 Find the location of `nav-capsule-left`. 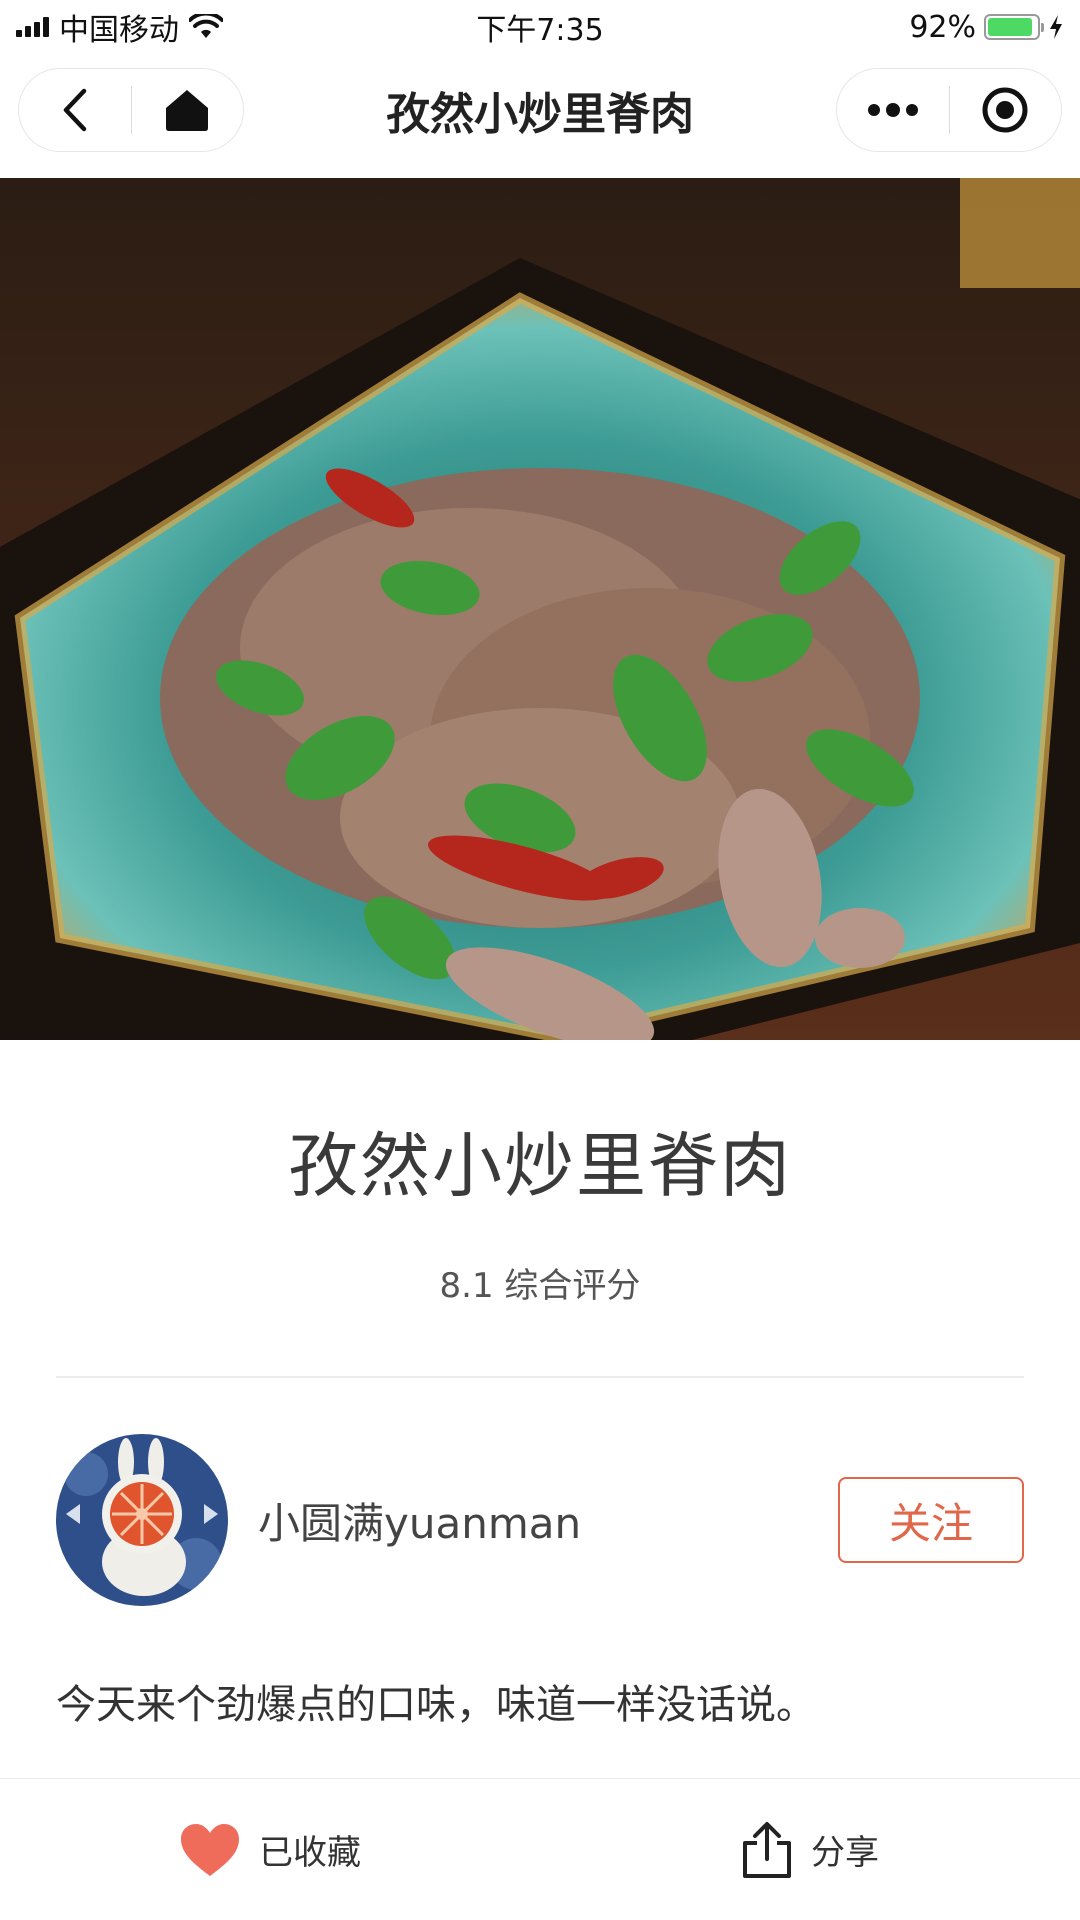

nav-capsule-left is located at coordinates (131, 110).